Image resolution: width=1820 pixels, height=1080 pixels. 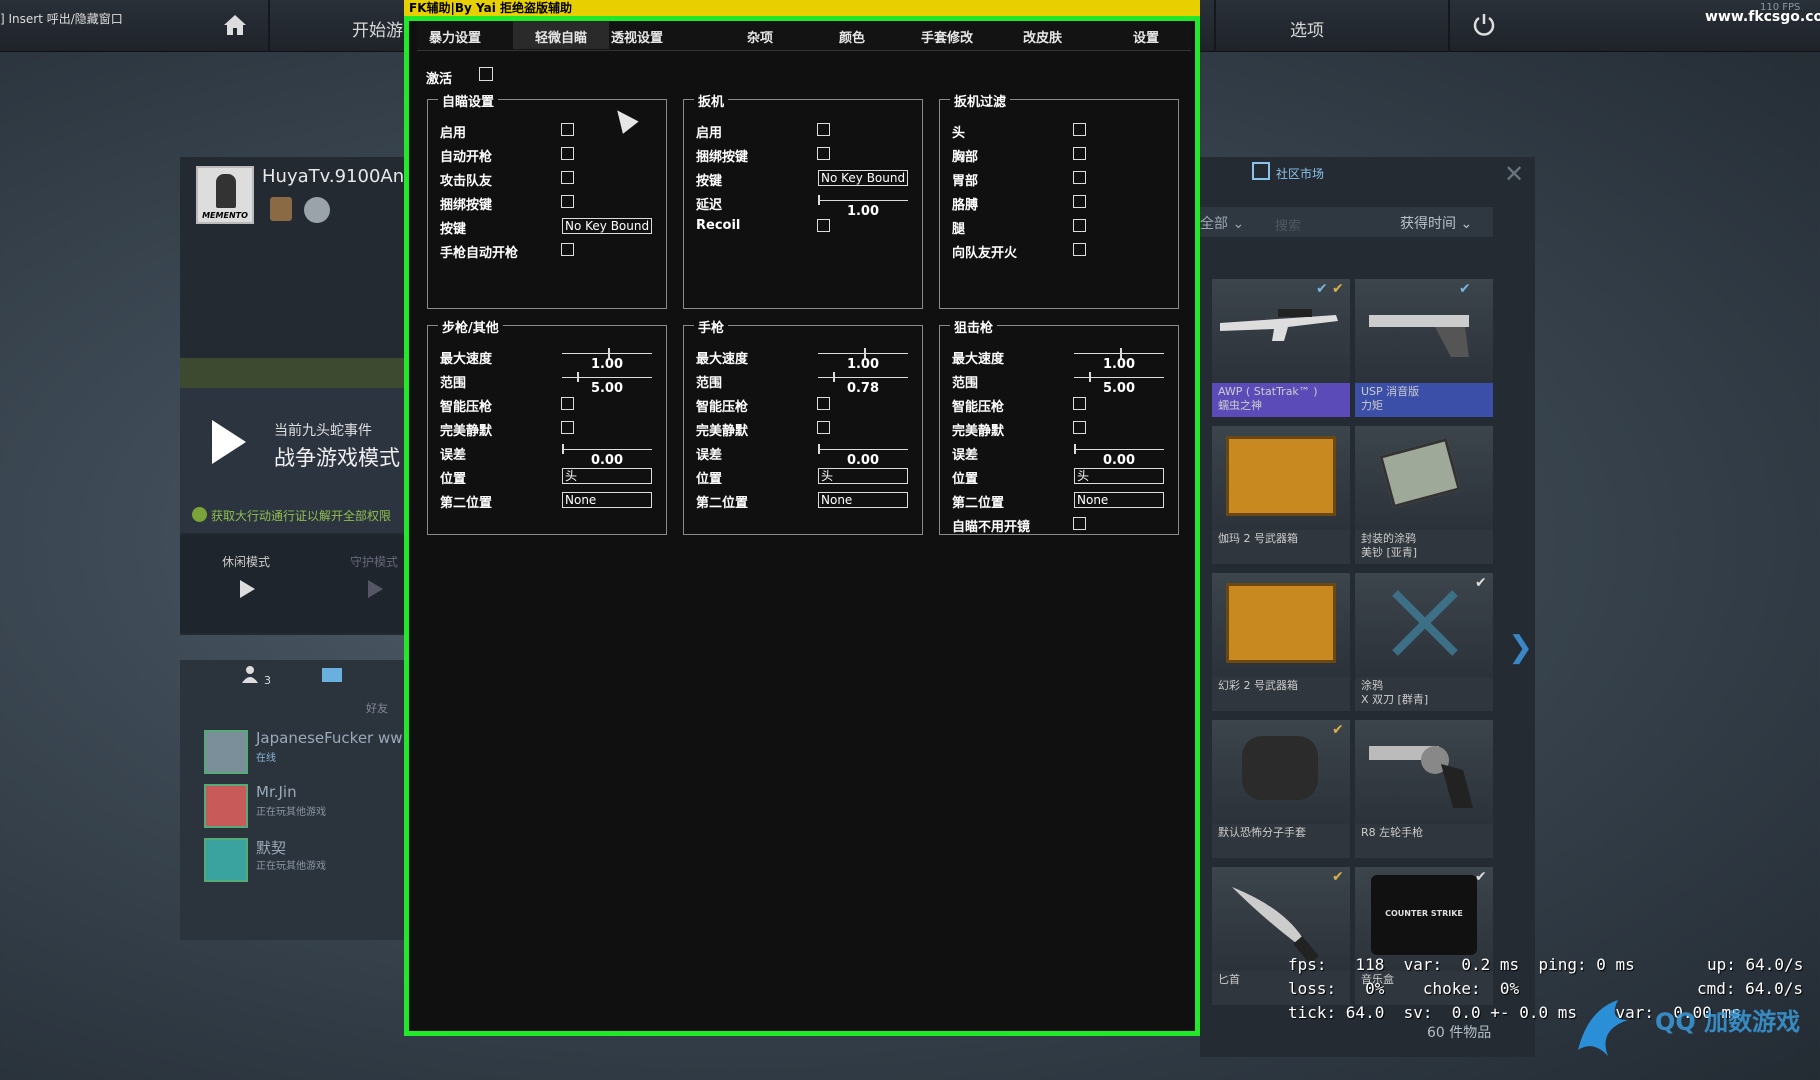 I want to click on item-name: 涂鸦, so click(x=1372, y=685).